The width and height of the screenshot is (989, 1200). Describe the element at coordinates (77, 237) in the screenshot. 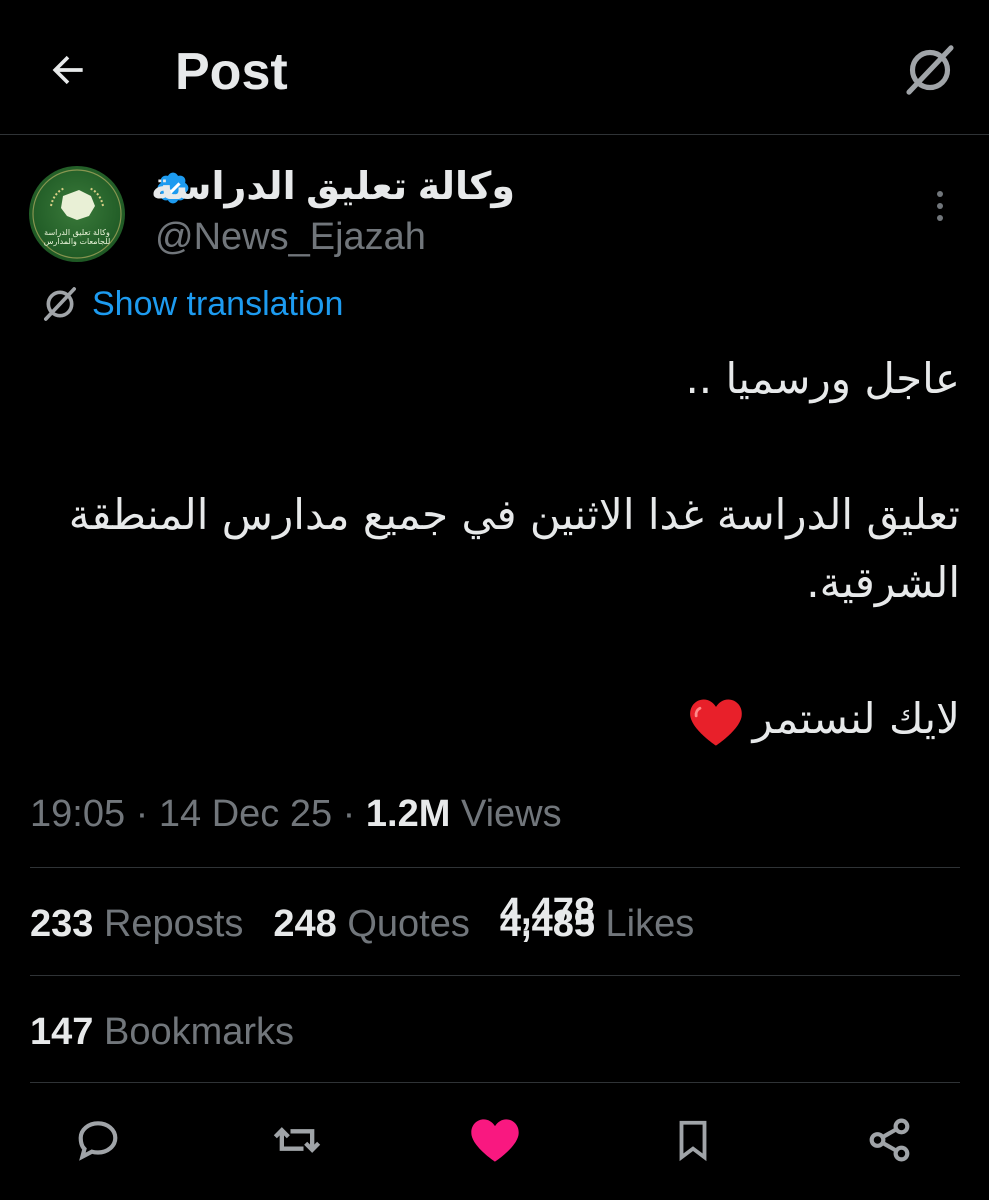

I see `avatar-caption: وكالة تعليق الدراسة للجامعات والمدارس` at that location.